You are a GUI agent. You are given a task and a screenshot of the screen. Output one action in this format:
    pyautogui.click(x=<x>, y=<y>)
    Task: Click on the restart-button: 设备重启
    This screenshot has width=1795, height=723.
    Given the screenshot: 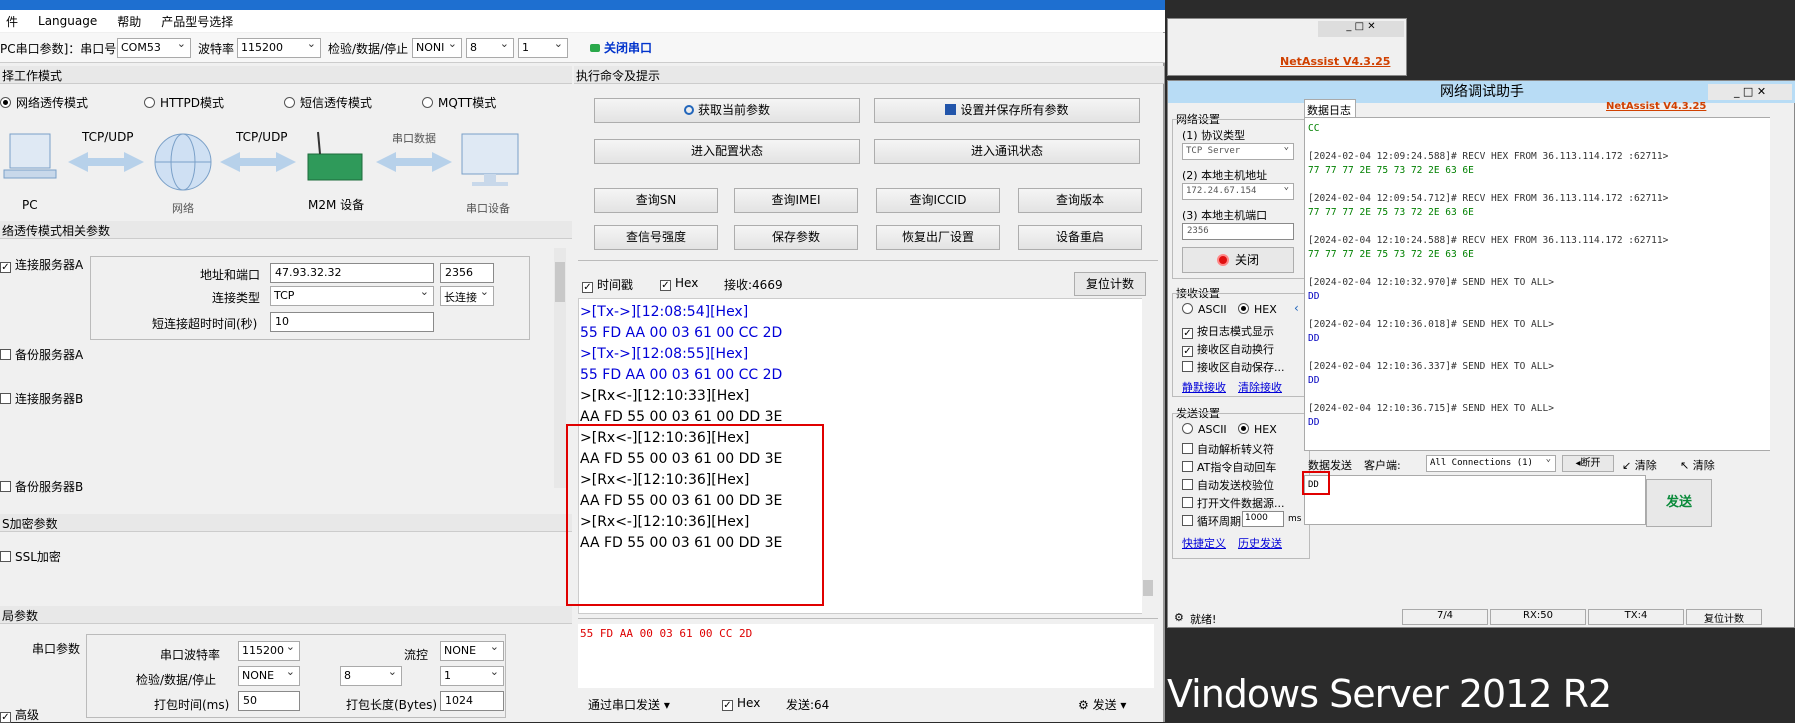 What is the action you would take?
    pyautogui.click(x=1080, y=237)
    